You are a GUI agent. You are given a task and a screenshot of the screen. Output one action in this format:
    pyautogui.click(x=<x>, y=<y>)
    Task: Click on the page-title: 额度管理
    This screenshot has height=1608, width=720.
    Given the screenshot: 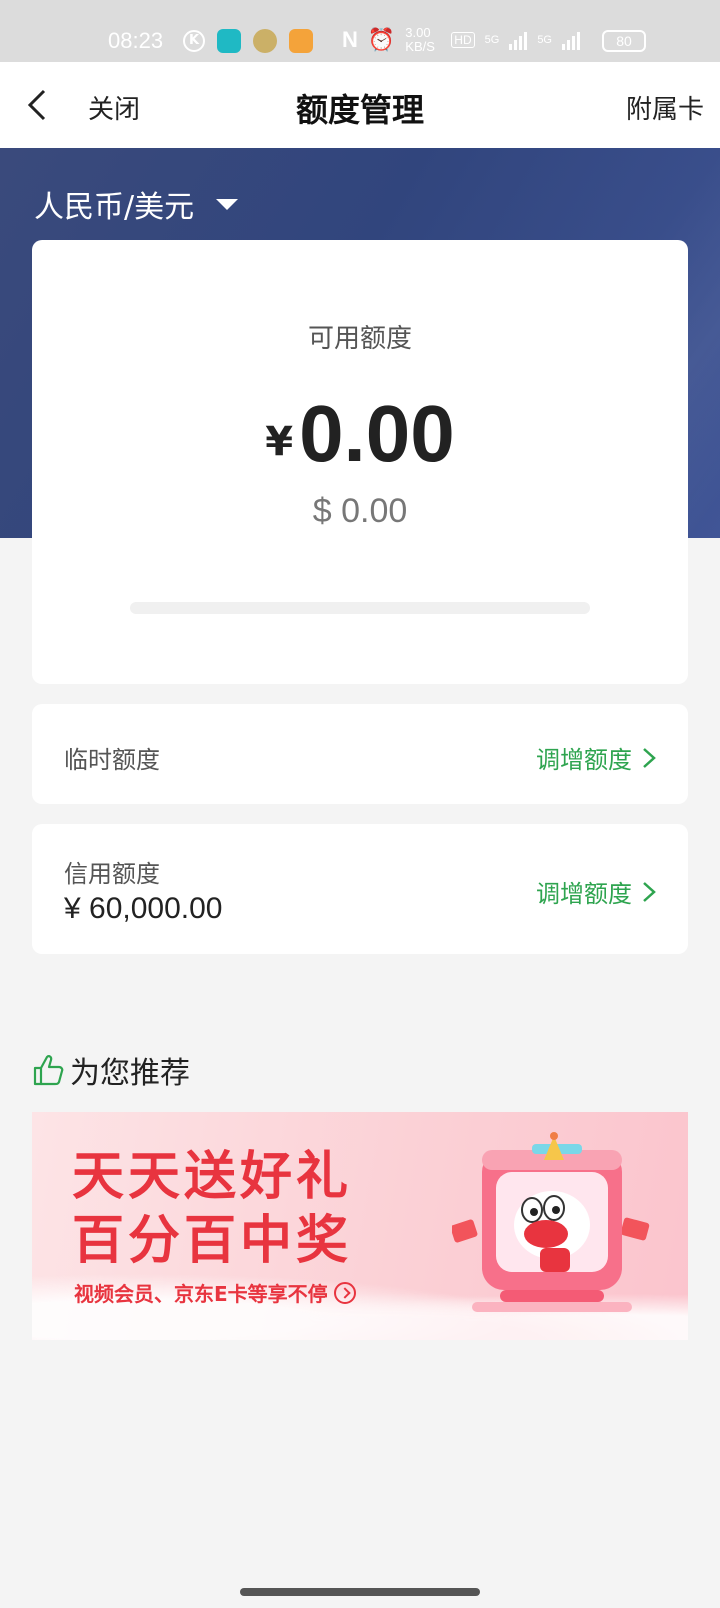 What is the action you would take?
    pyautogui.click(x=359, y=110)
    